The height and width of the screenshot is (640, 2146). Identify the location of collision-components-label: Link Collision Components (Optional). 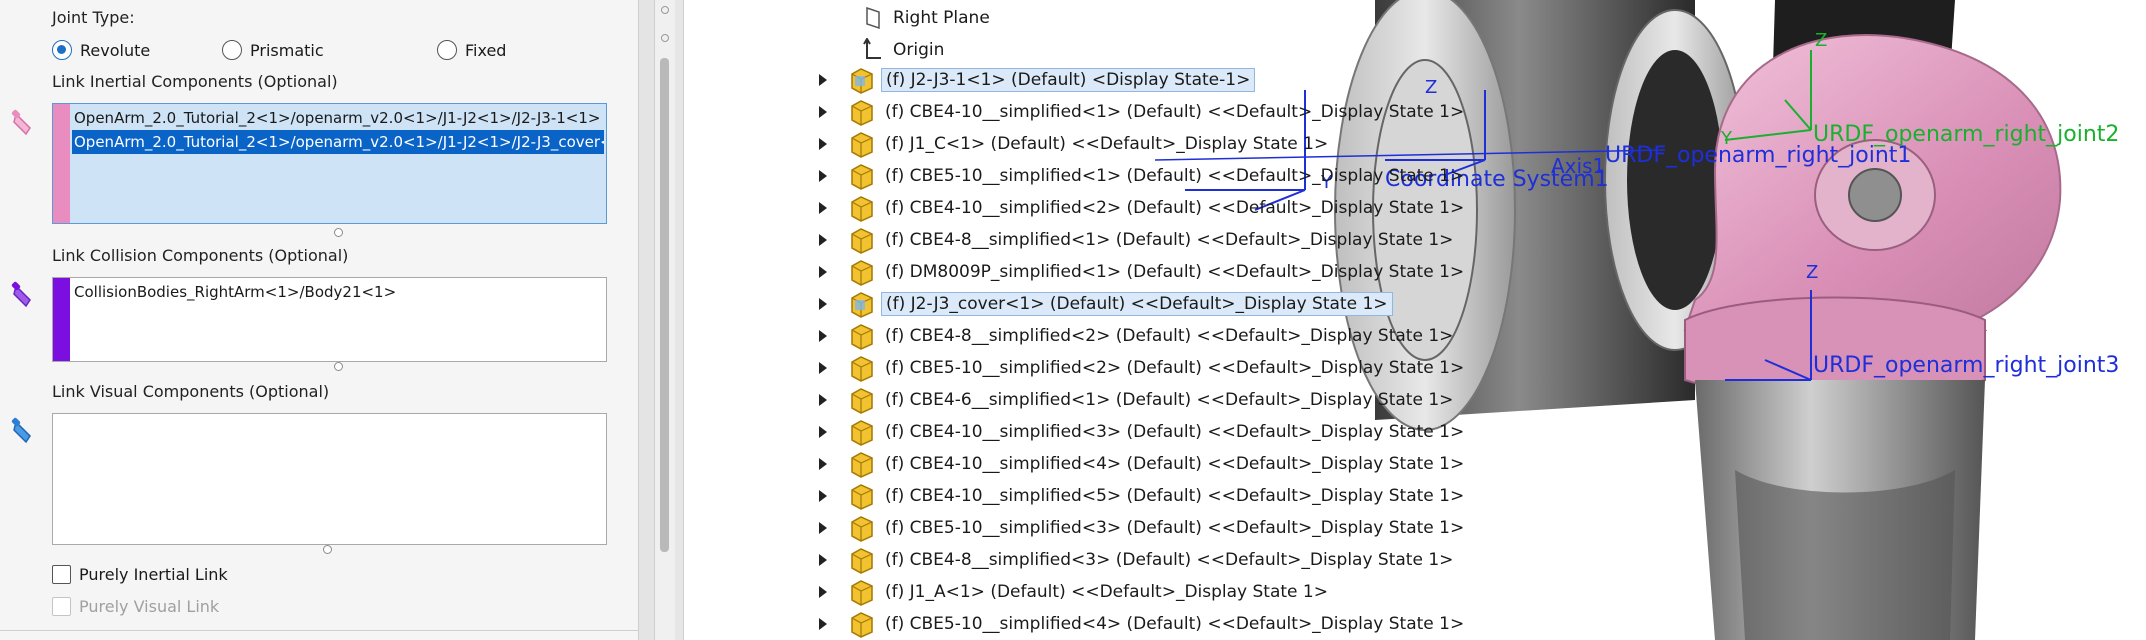
(200, 255).